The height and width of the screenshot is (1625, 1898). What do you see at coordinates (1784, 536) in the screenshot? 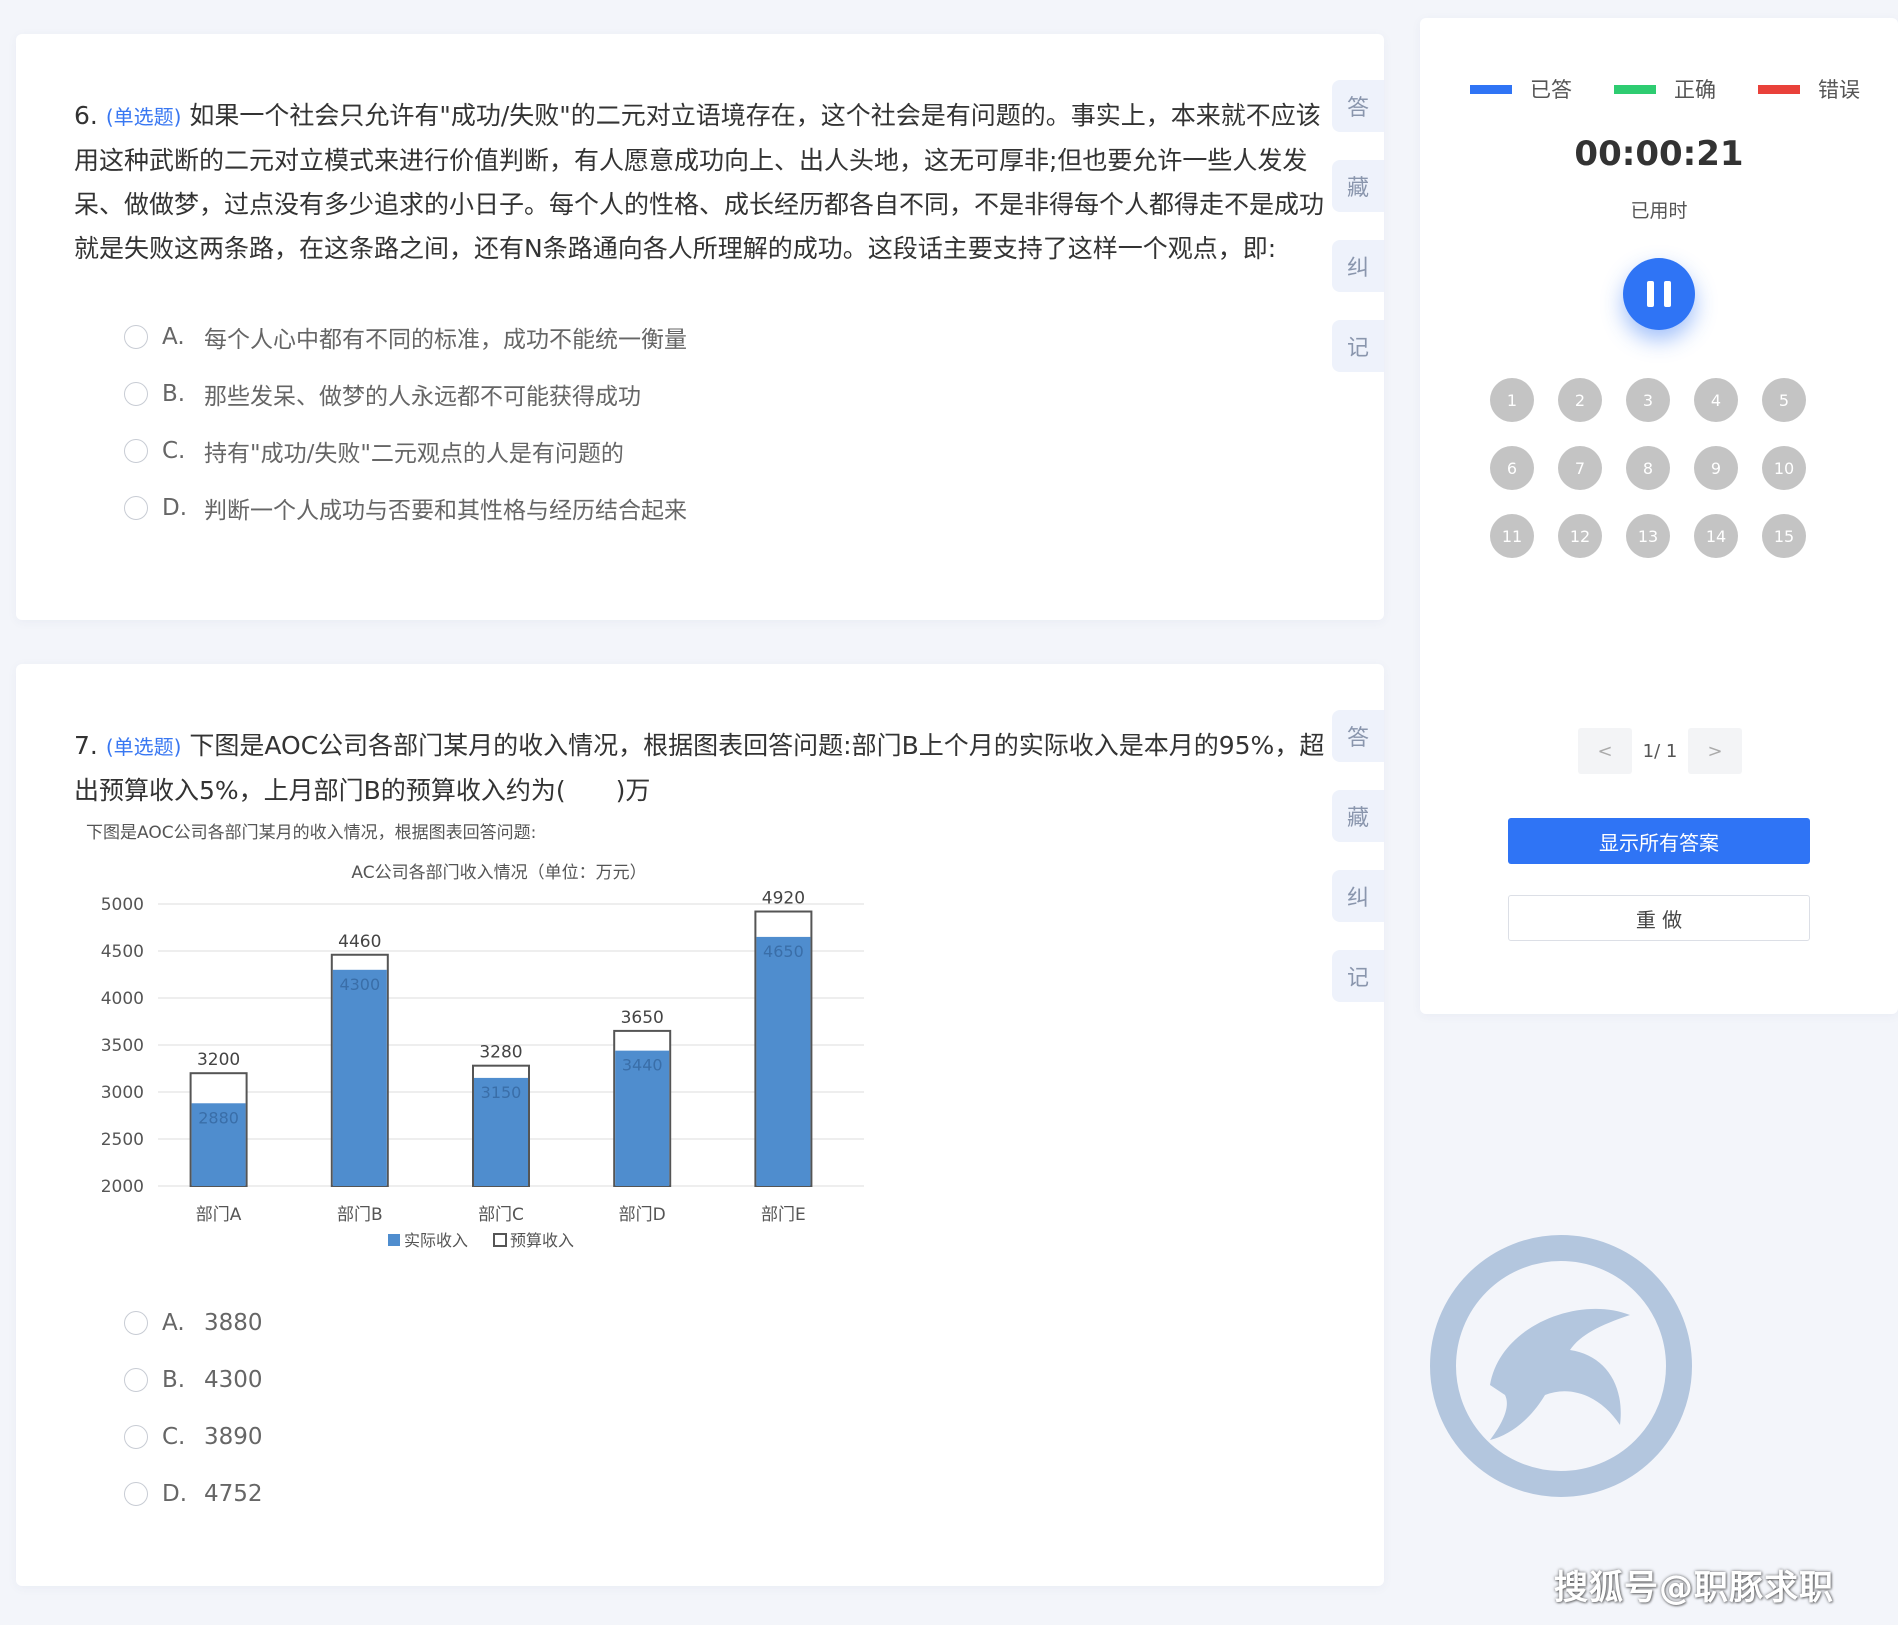
I see `question-number-15: 15` at bounding box center [1784, 536].